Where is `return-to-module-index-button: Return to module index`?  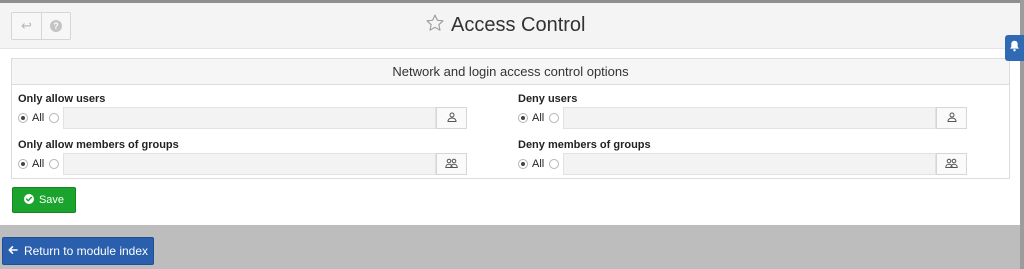 return-to-module-index-button: Return to module index is located at coordinates (78, 251).